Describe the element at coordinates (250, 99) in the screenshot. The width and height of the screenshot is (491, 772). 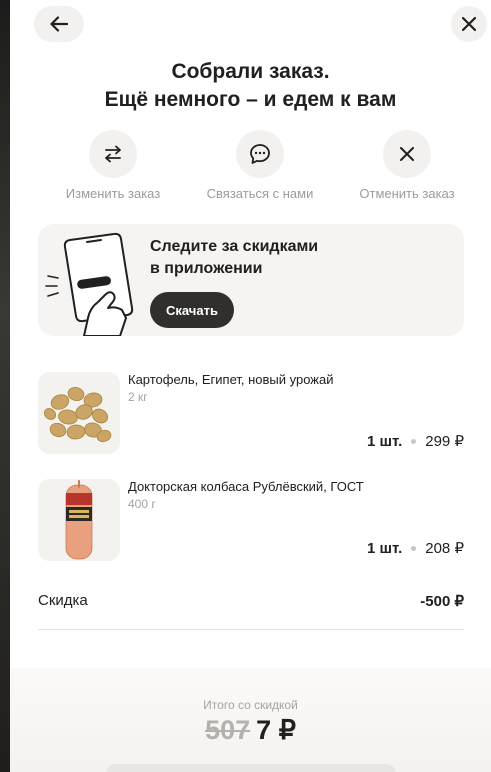
I see `title-line-2: Ещё немного – и едем к вам` at that location.